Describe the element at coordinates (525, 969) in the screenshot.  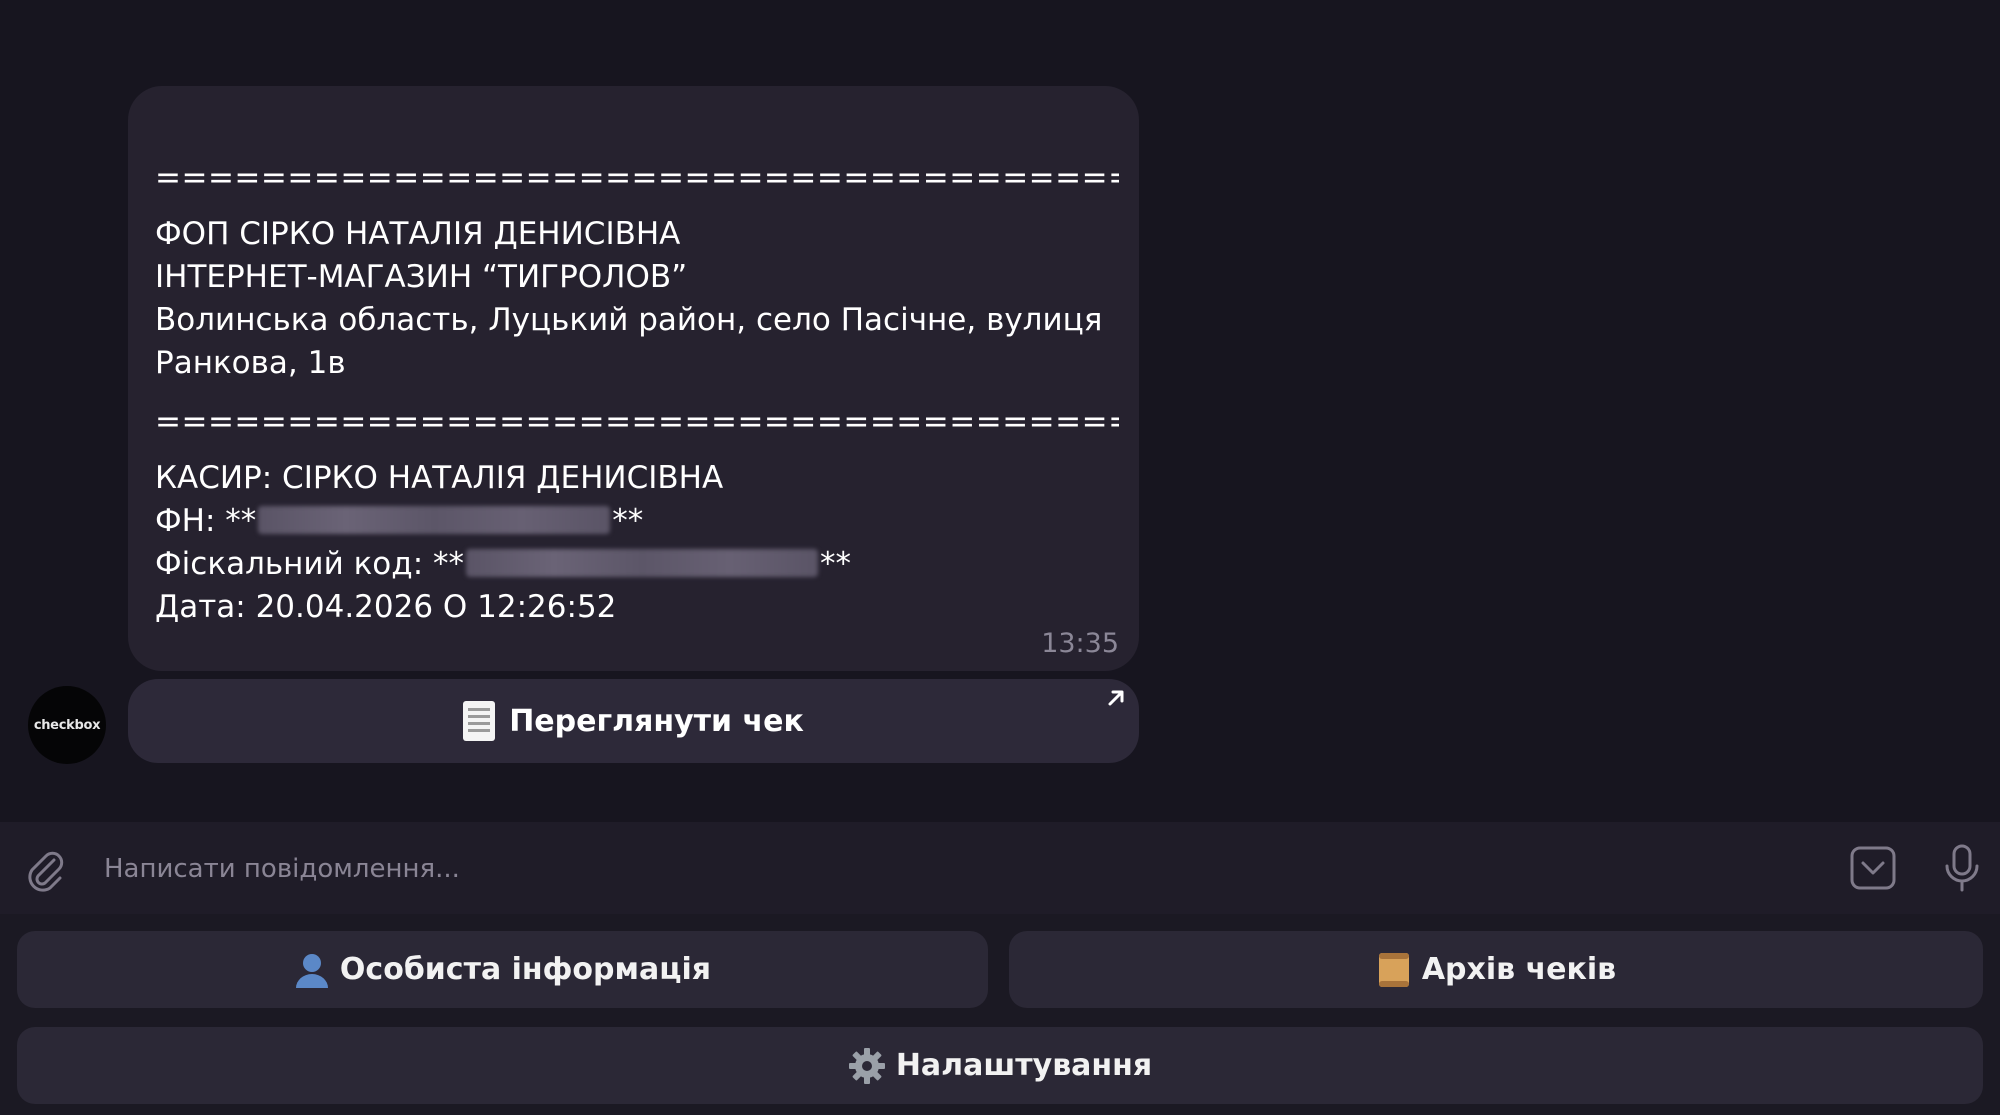
I see `personal-info-label: Особиста інформація` at that location.